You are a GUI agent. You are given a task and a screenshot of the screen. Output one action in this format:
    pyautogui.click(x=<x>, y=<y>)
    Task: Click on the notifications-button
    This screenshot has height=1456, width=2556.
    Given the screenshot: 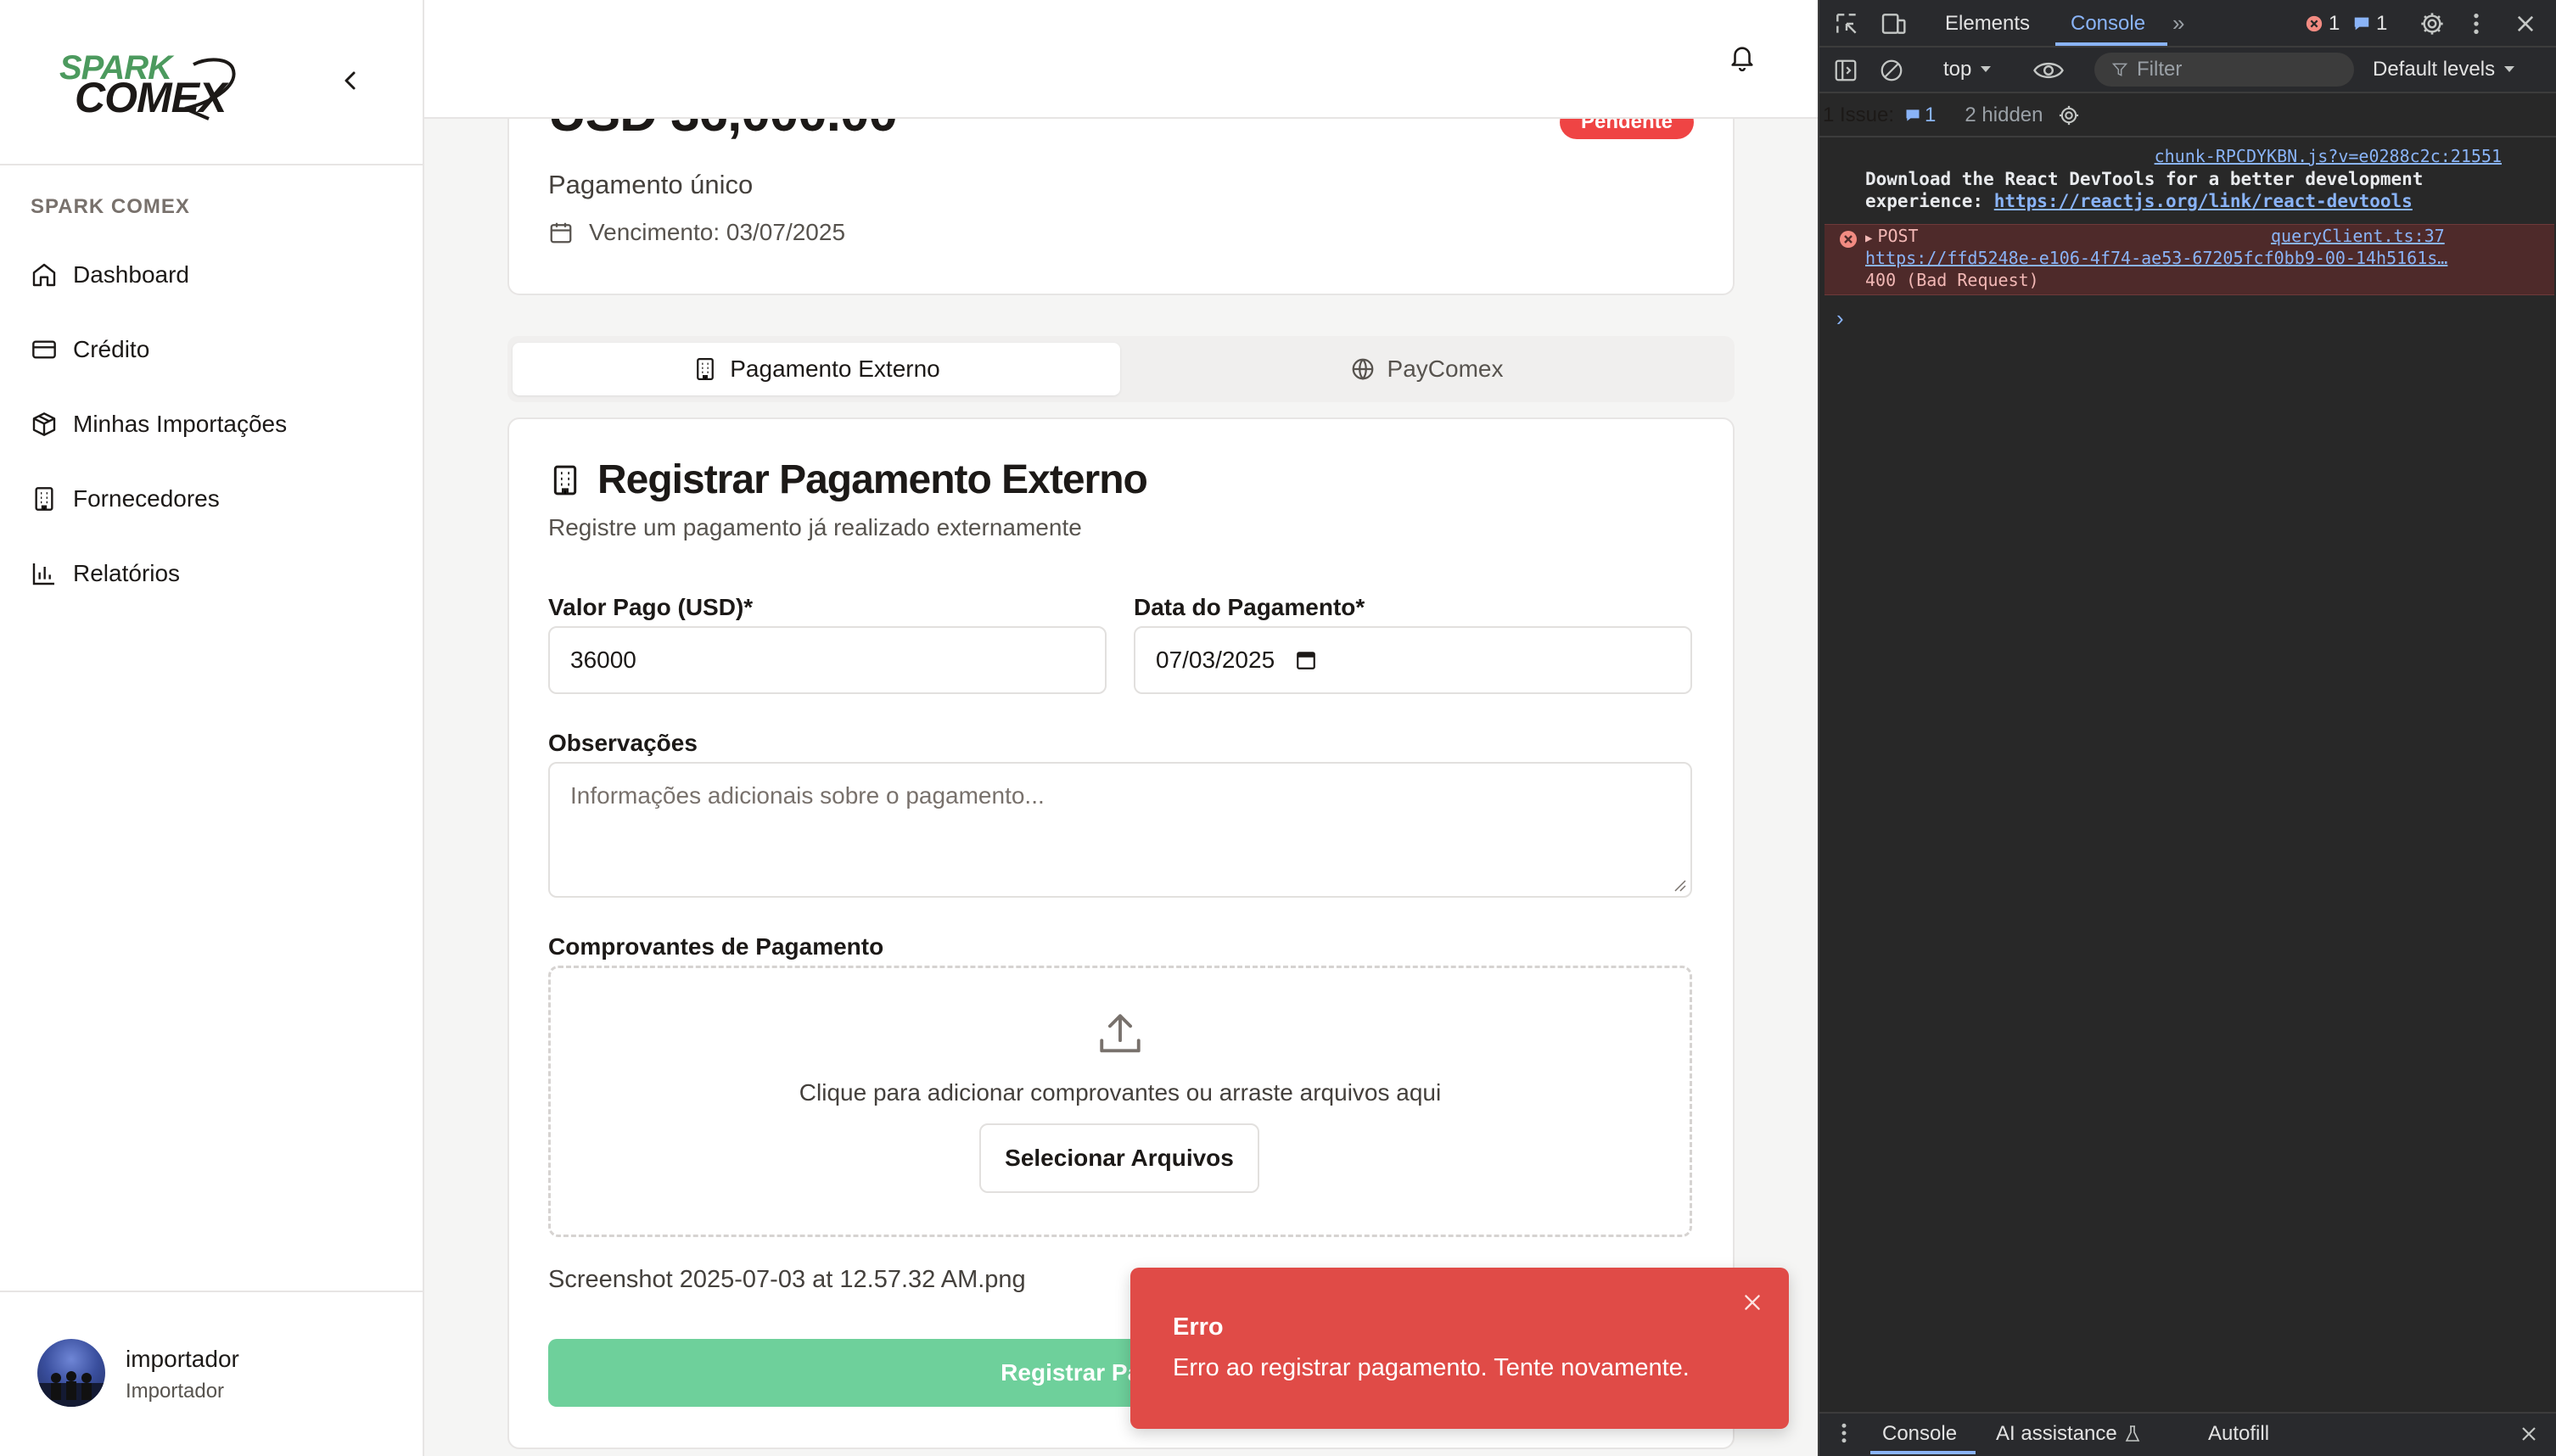 What is the action you would take?
    pyautogui.click(x=1742, y=57)
    